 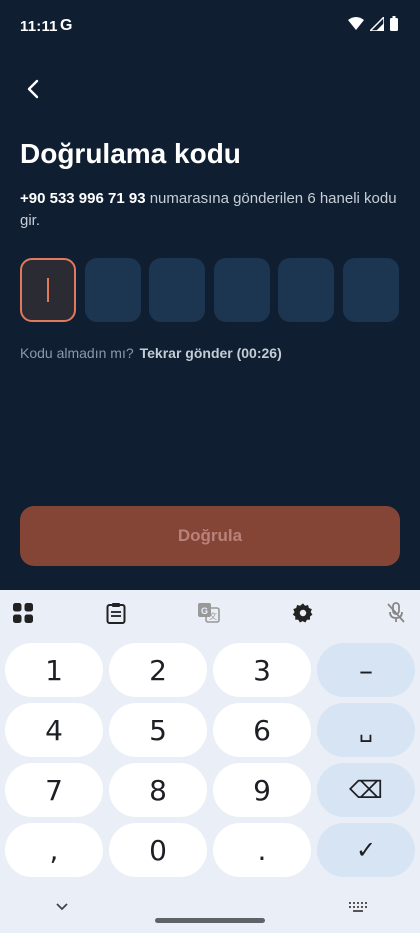 I want to click on signal-icon, so click(x=377, y=23).